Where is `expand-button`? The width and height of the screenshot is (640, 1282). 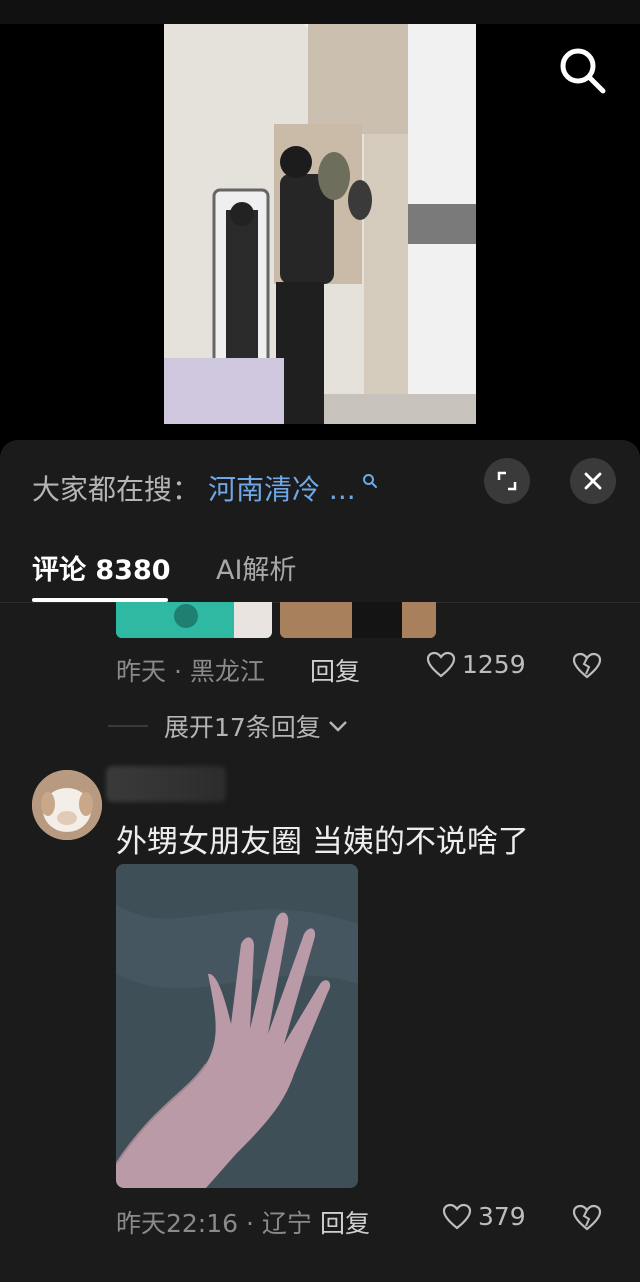
expand-button is located at coordinates (507, 481).